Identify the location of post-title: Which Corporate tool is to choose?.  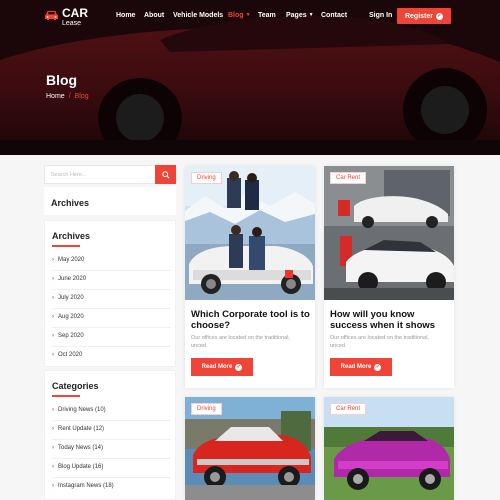
(252, 320).